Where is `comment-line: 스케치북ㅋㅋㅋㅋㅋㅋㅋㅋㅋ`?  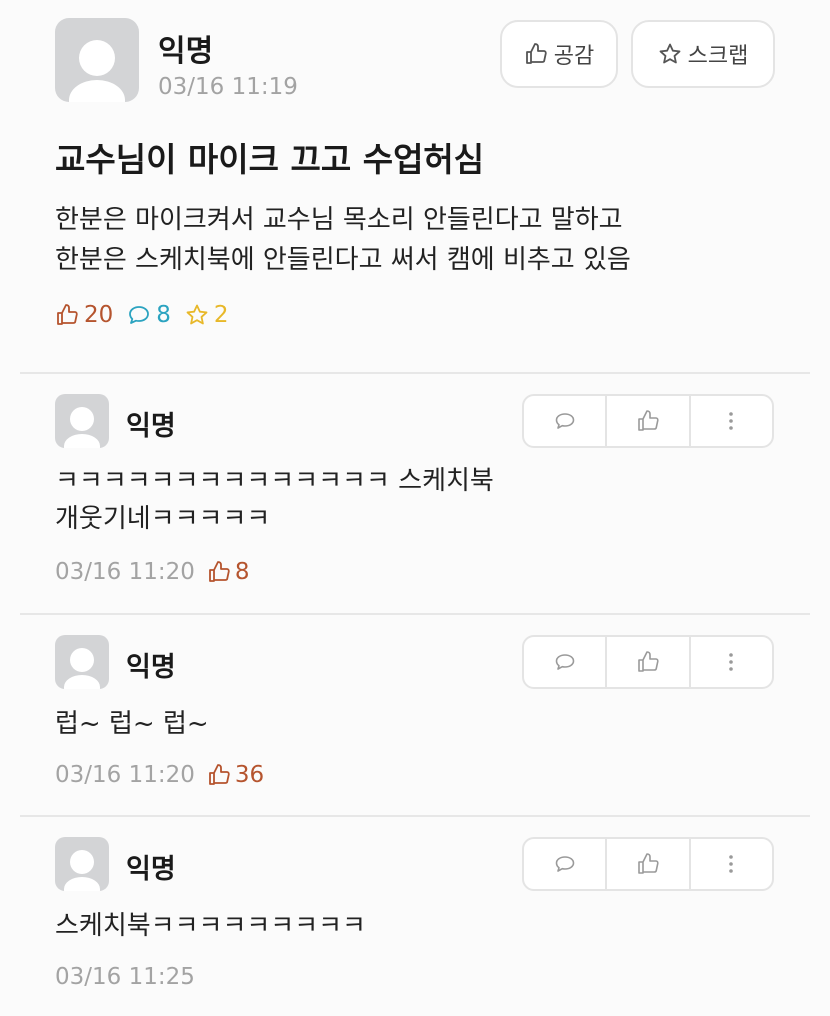
comment-line: 스케치북ㅋㅋㅋㅋㅋㅋㅋㅋㅋ is located at coordinates (210, 926).